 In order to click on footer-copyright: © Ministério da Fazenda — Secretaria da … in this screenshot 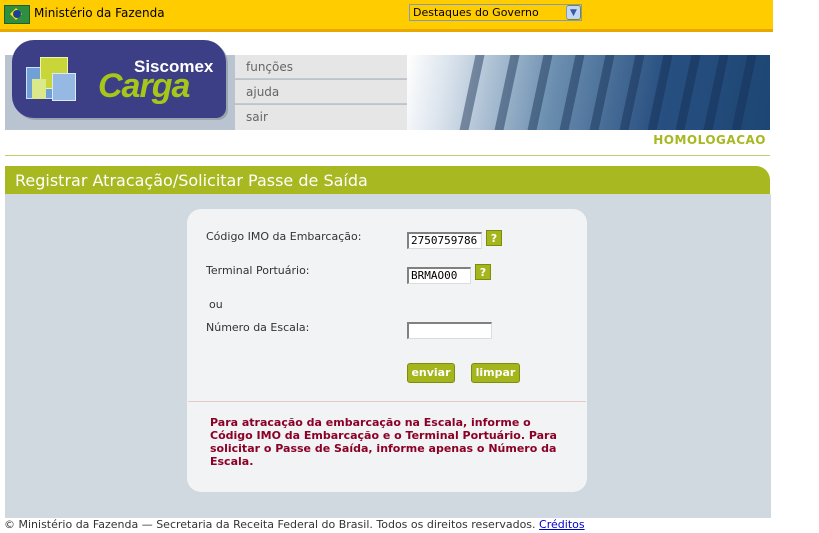, I will do `click(270, 524)`.